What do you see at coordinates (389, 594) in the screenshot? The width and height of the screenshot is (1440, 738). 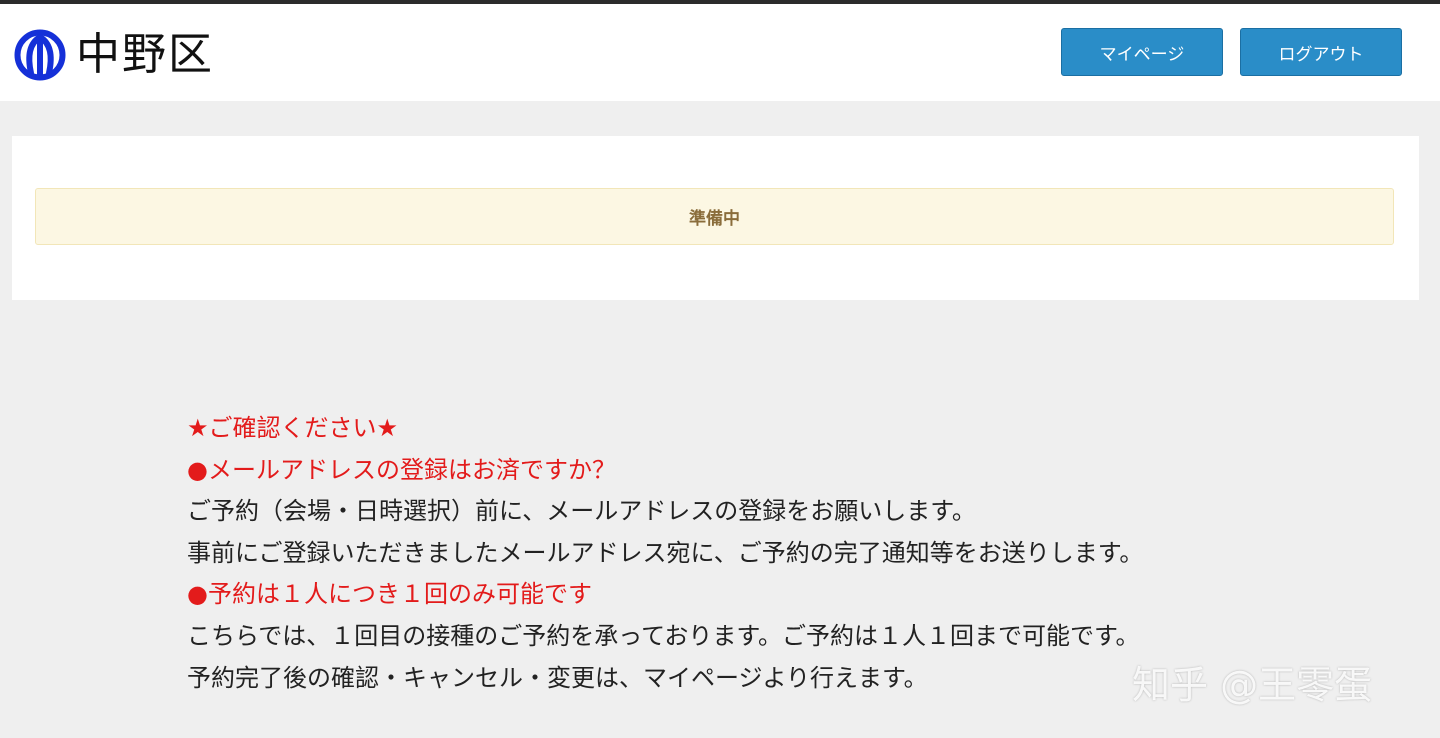 I see `one-per-person-heading: ●予約は１人につき１回のみ可能です` at bounding box center [389, 594].